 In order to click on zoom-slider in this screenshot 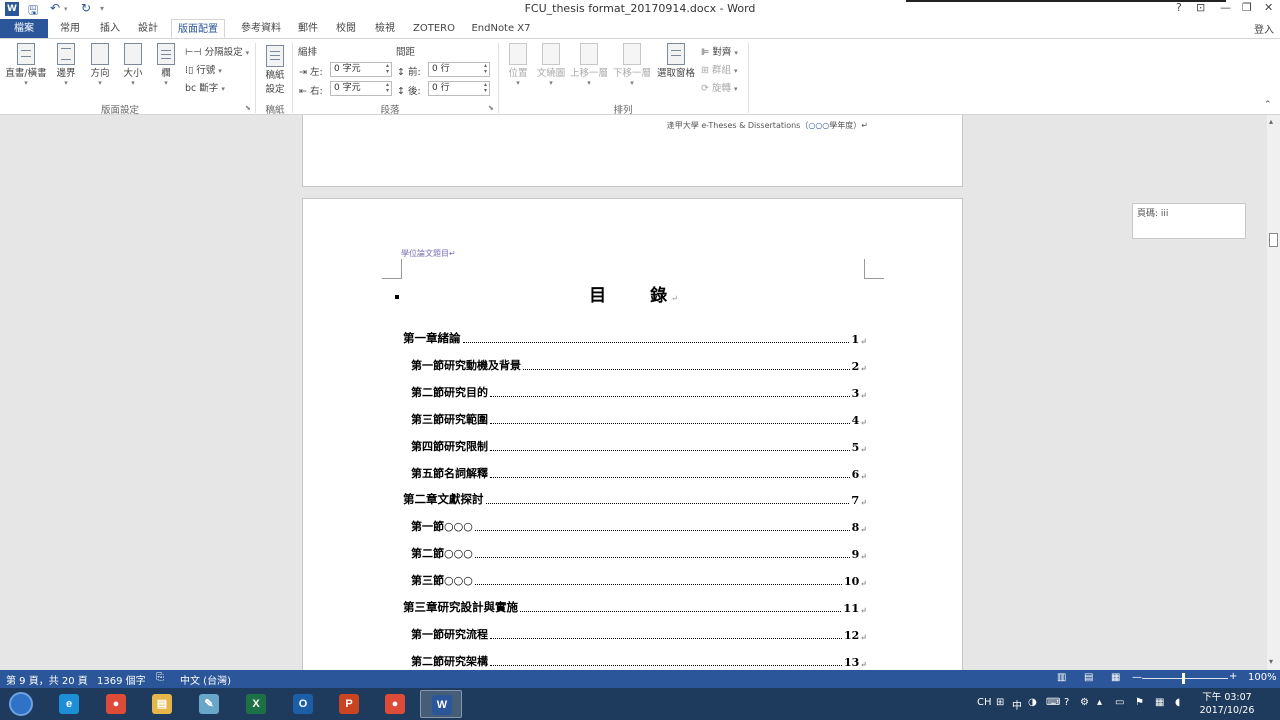, I will do `click(1185, 678)`.